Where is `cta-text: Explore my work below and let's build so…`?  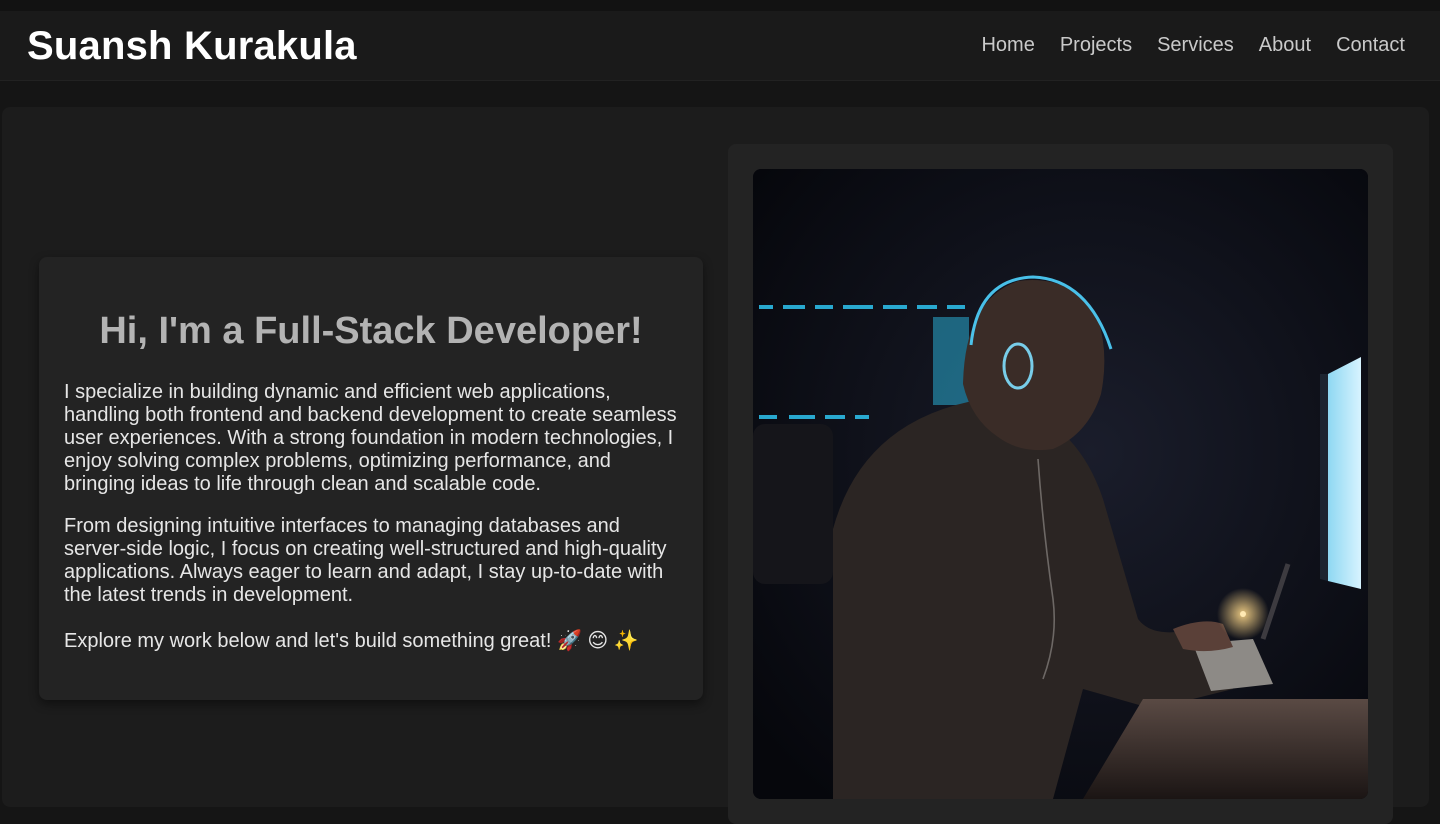 cta-text: Explore my work below and let's build so… is located at coordinates (351, 641).